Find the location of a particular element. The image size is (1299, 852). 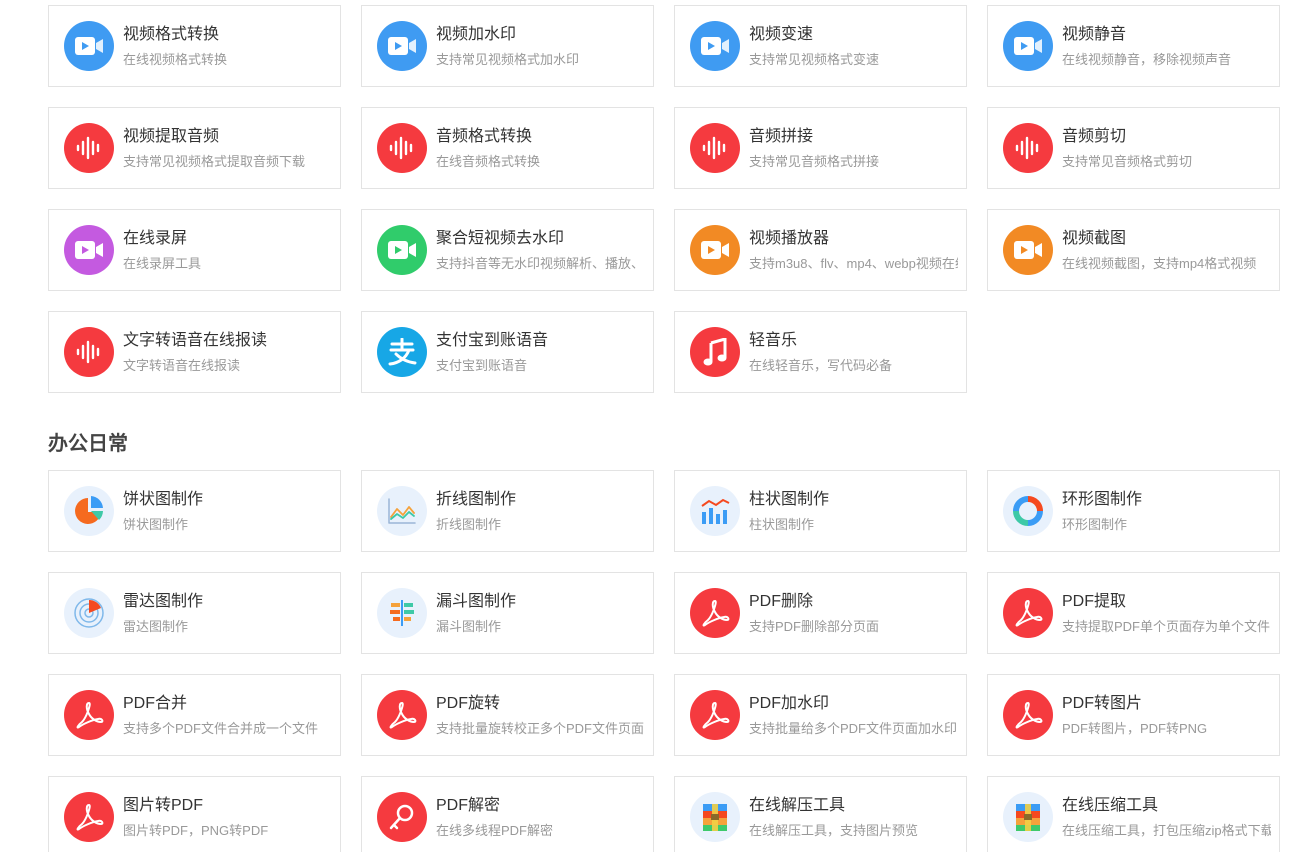

tool-desc: 在线压缩工具，打包压缩zip格式下载 is located at coordinates (1166, 830).